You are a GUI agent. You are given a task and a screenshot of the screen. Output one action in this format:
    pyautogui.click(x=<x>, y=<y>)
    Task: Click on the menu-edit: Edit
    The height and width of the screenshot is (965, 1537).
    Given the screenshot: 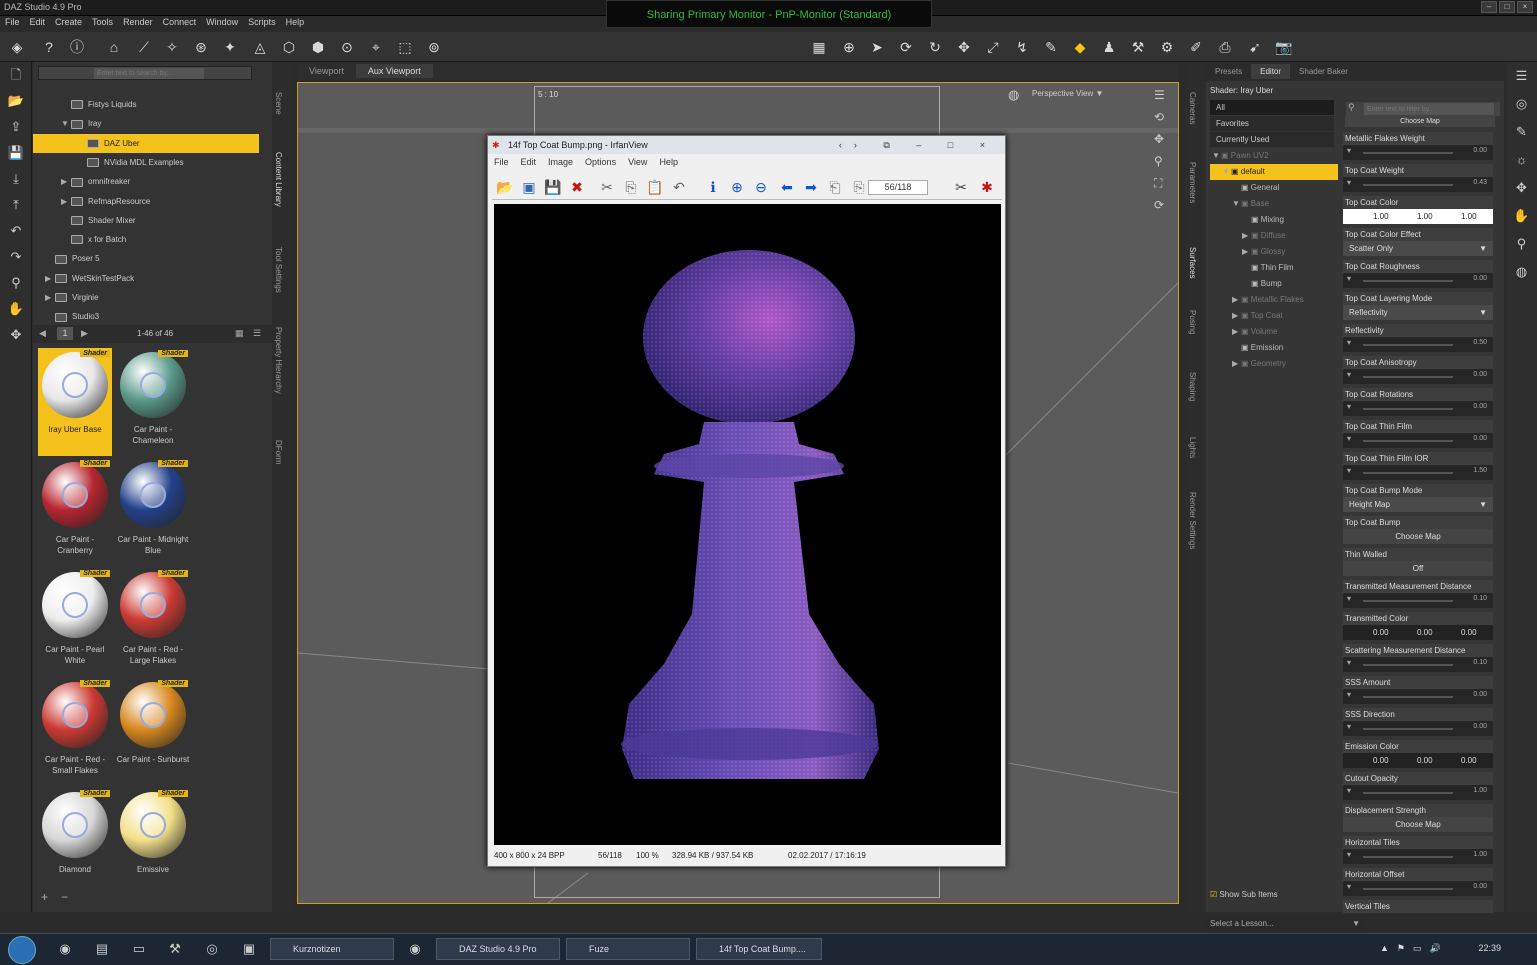 What is the action you would take?
    pyautogui.click(x=38, y=22)
    